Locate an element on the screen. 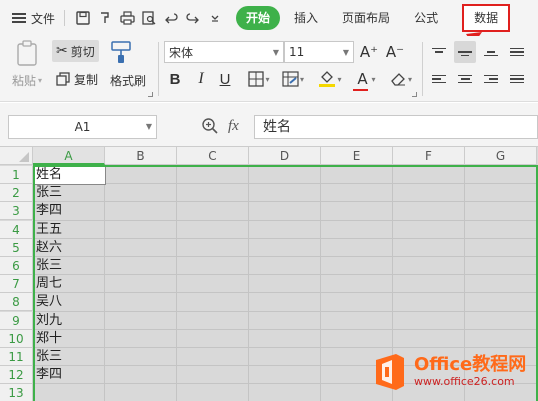 This screenshot has height=401, width=538. column-header: D is located at coordinates (285, 156).